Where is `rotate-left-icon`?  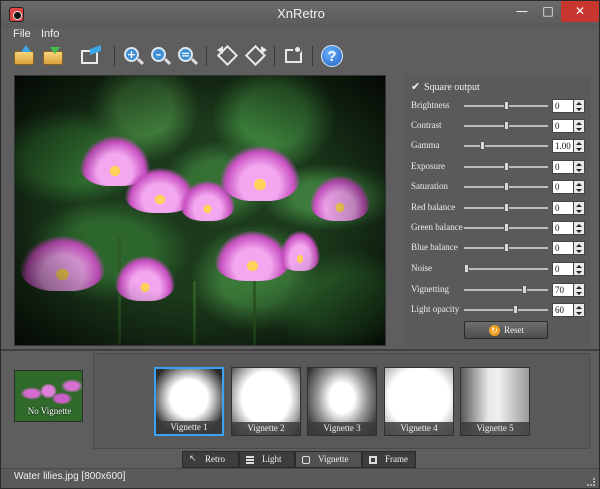 rotate-left-icon is located at coordinates (227, 55).